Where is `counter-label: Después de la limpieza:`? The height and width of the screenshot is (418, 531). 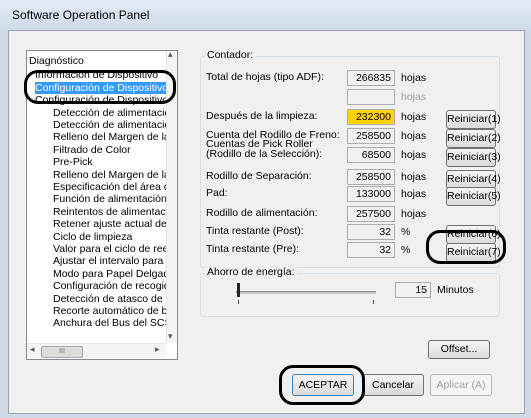
counter-label: Después de la limpieza: is located at coordinates (262, 116).